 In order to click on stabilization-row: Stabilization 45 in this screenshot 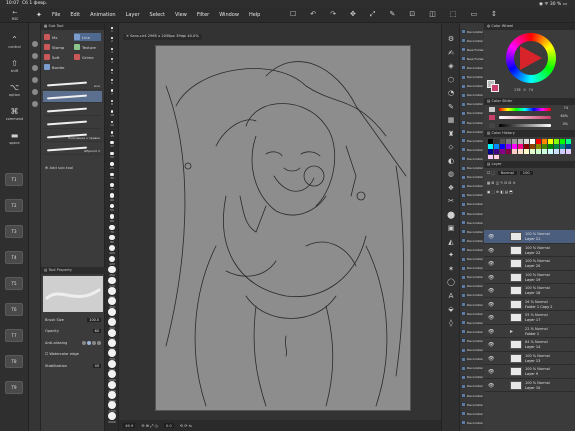, I will do `click(73, 366)`.